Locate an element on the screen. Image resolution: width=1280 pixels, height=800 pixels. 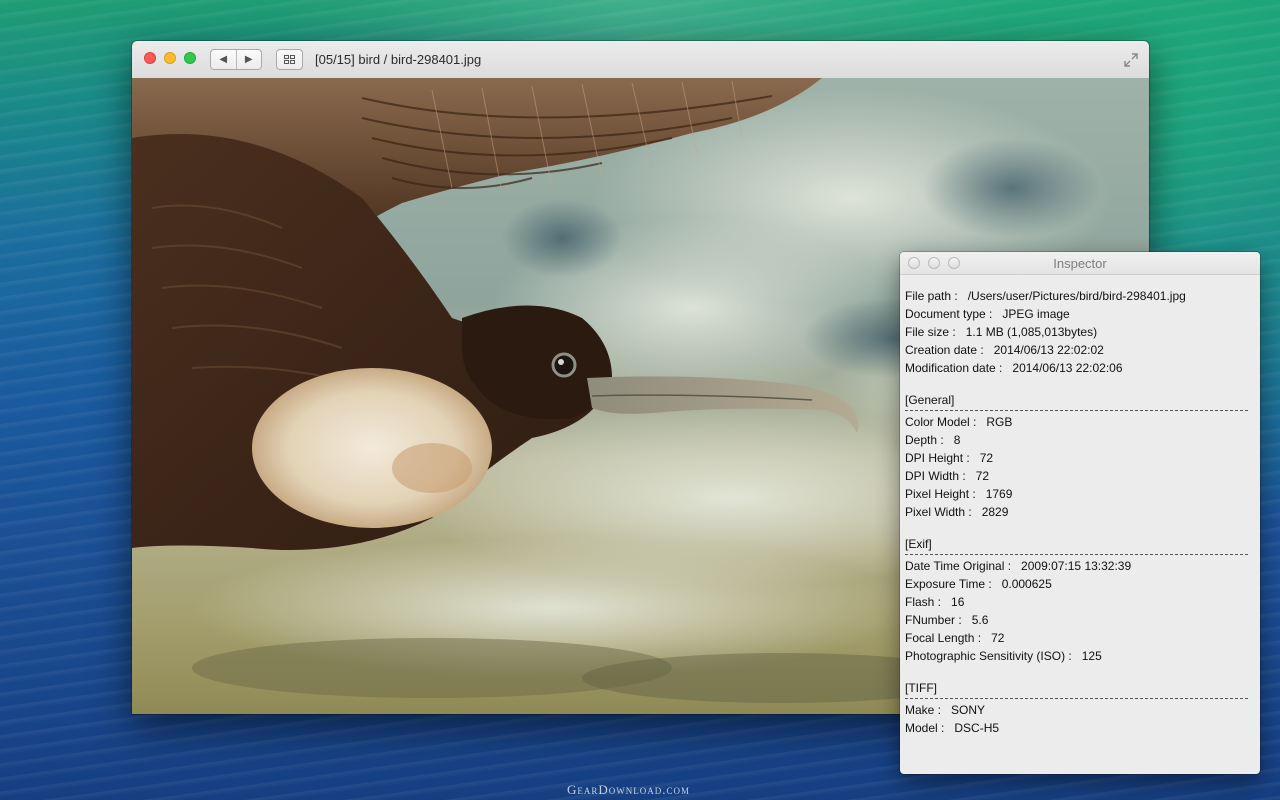
info-value: 2014/06/13 22:02:02 is located at coordinates (1048, 350).